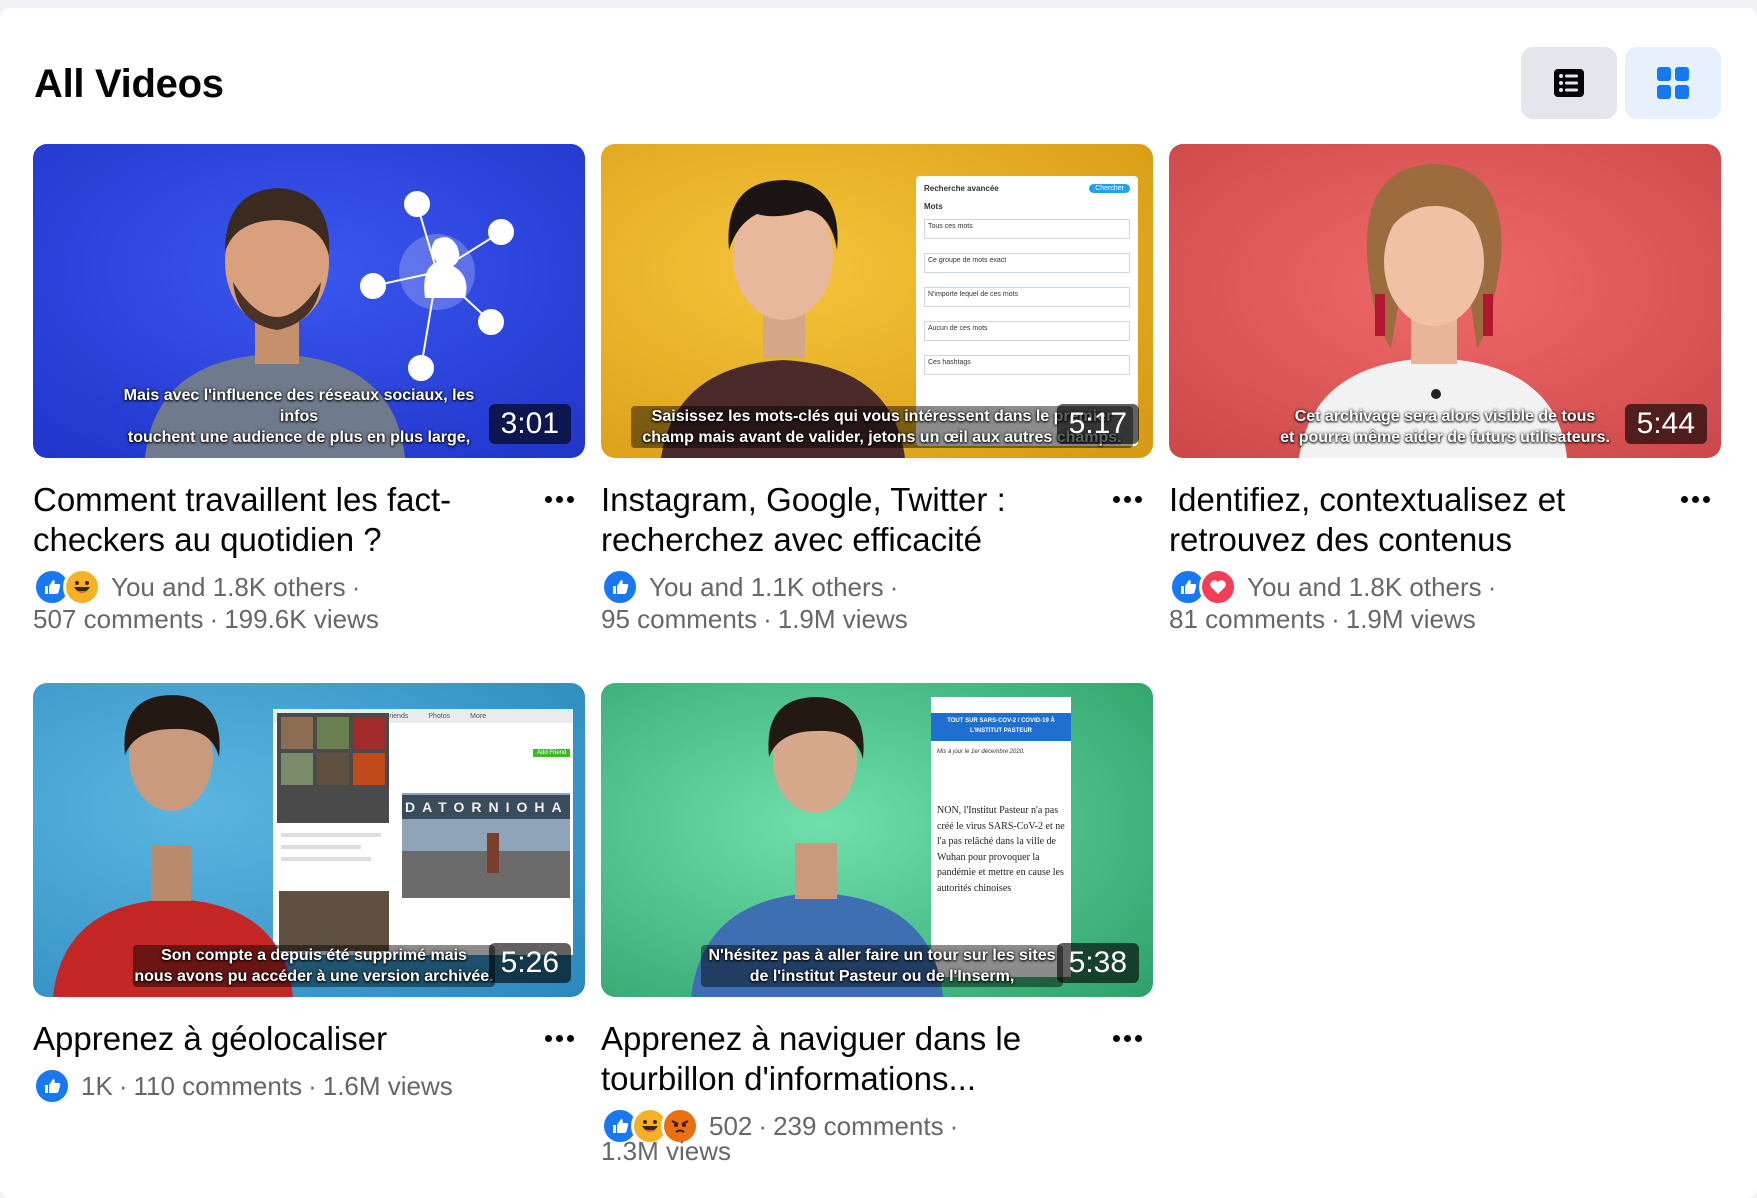 The width and height of the screenshot is (1757, 1198). I want to click on overlay-tab: Photos, so click(439, 716).